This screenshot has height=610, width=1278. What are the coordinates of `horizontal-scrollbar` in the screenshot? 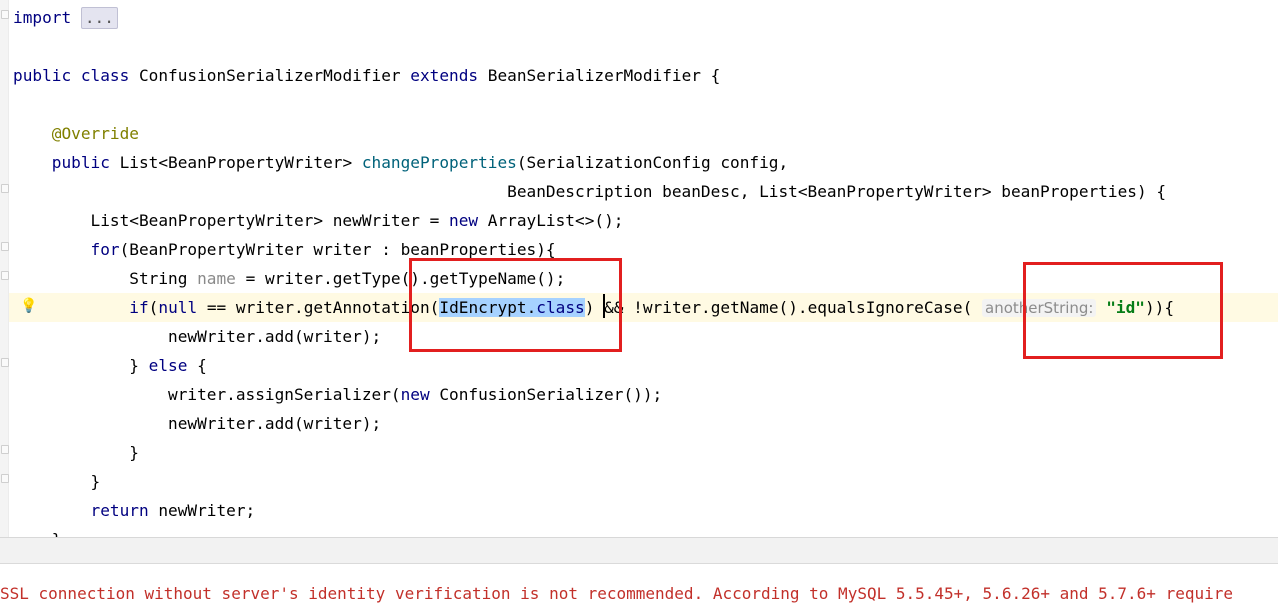 It's located at (639, 550).